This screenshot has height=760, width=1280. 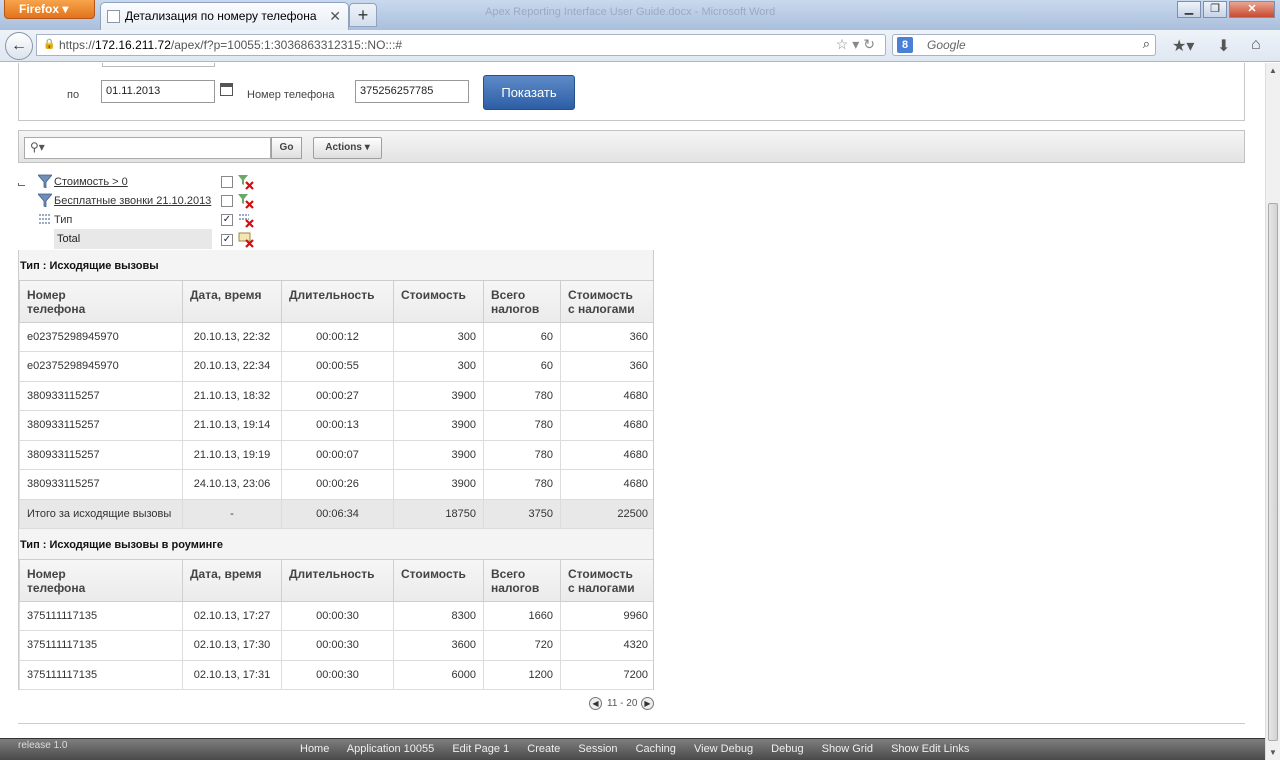 What do you see at coordinates (438, 336) in the screenshot?
I see `table-cell: 300` at bounding box center [438, 336].